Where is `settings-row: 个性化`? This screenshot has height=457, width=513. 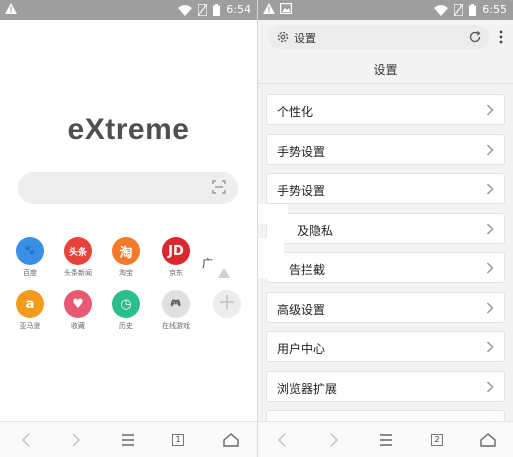 settings-row: 个性化 is located at coordinates (385, 109).